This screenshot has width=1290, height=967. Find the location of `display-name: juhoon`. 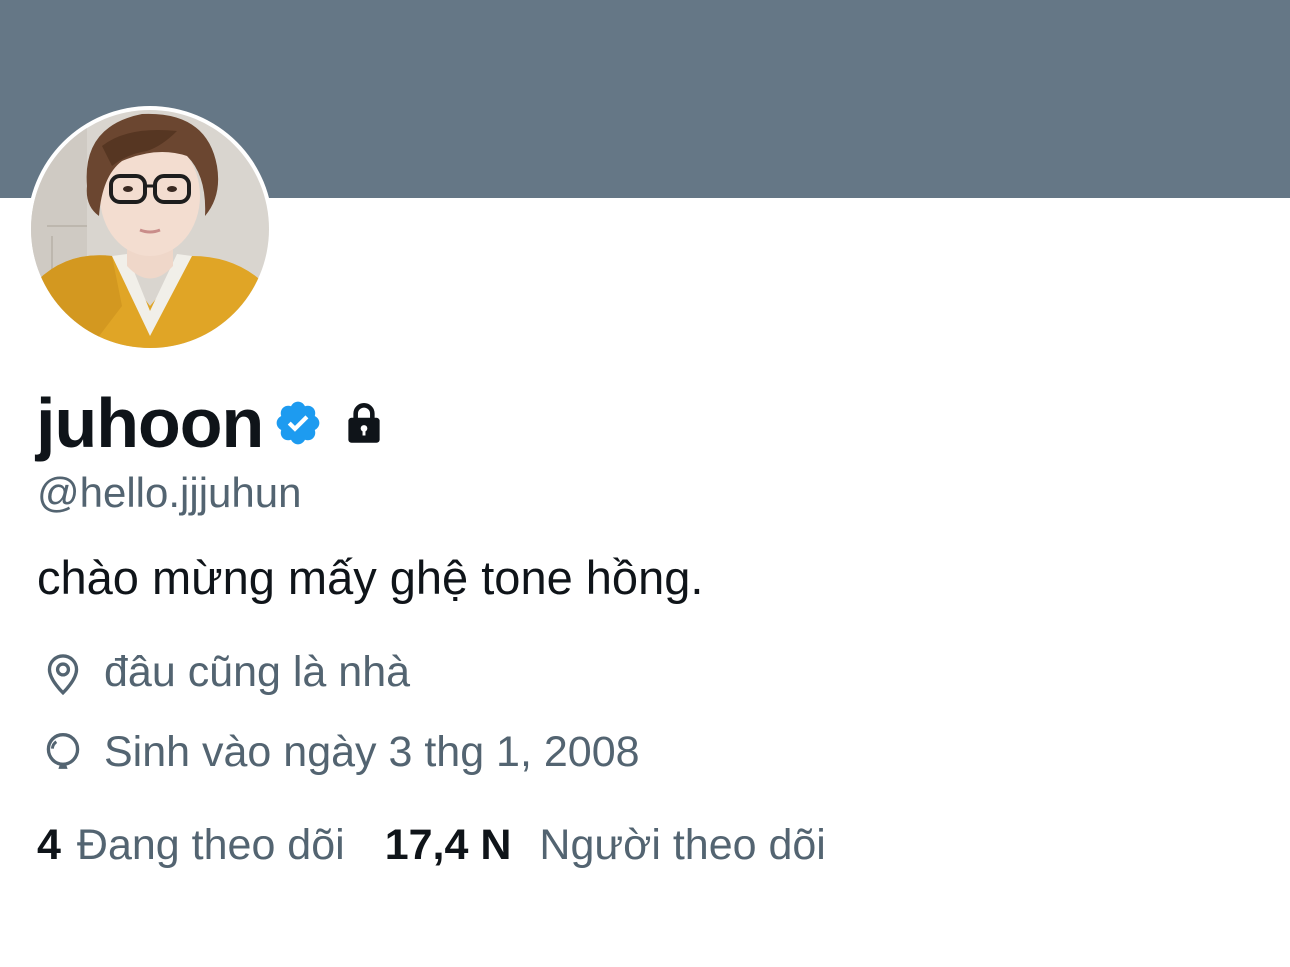

display-name: juhoon is located at coordinates (150, 423).